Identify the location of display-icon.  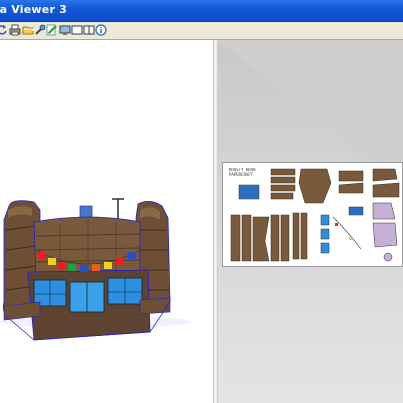
(65, 30).